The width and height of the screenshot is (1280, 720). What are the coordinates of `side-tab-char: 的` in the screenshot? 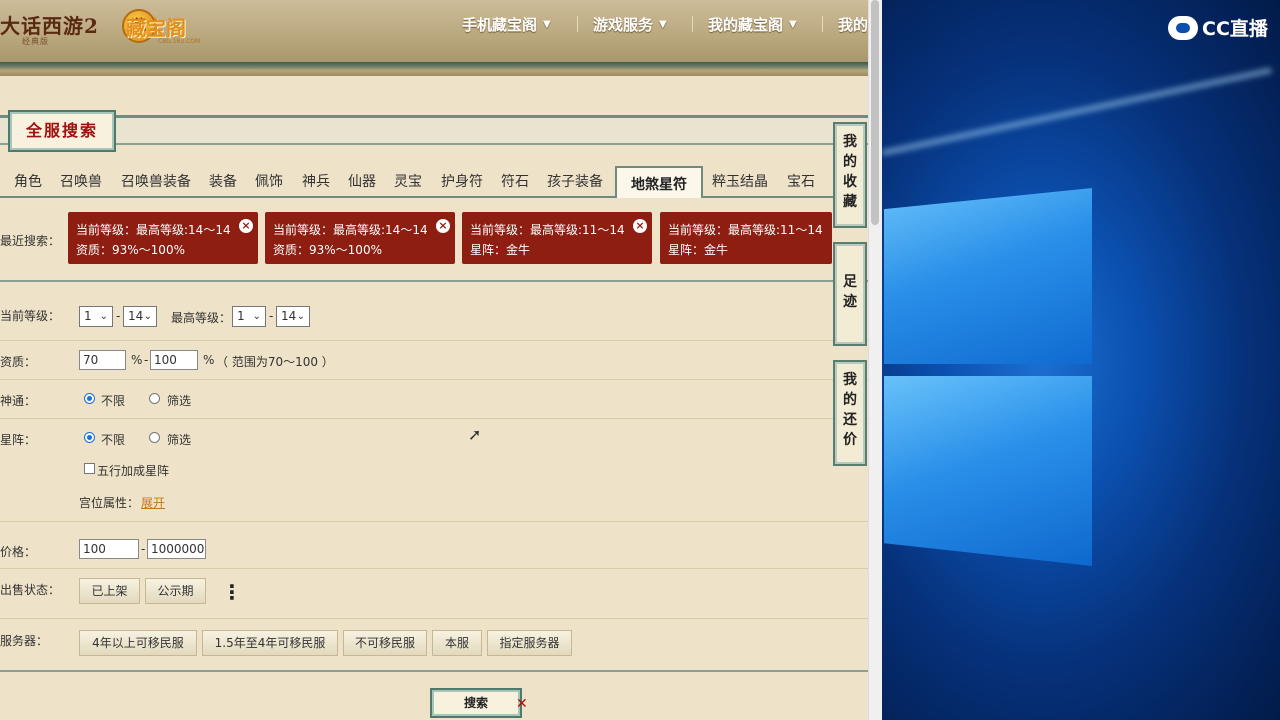 It's located at (850, 162).